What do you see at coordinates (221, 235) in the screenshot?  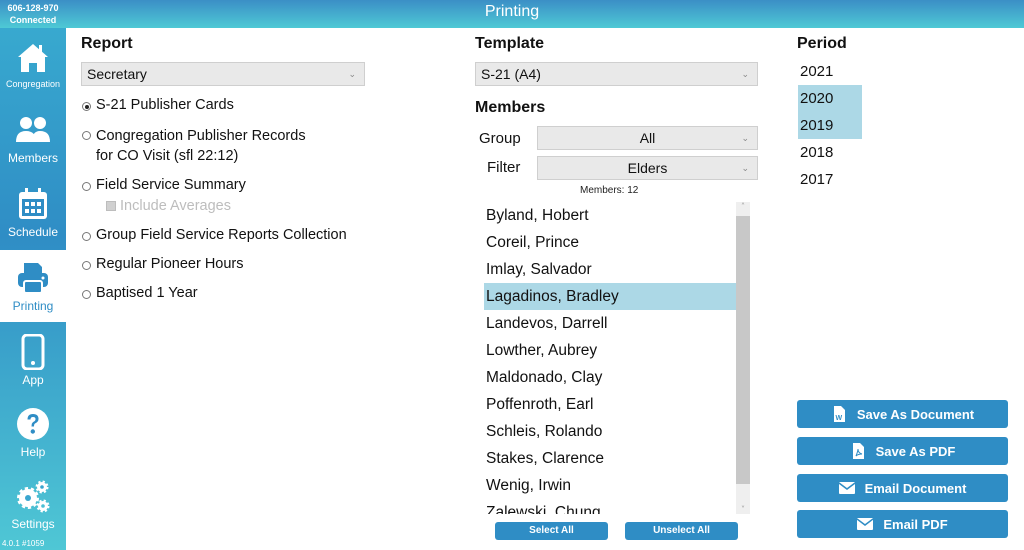 I see `report-option-label: Group Field Service Reports Collection` at bounding box center [221, 235].